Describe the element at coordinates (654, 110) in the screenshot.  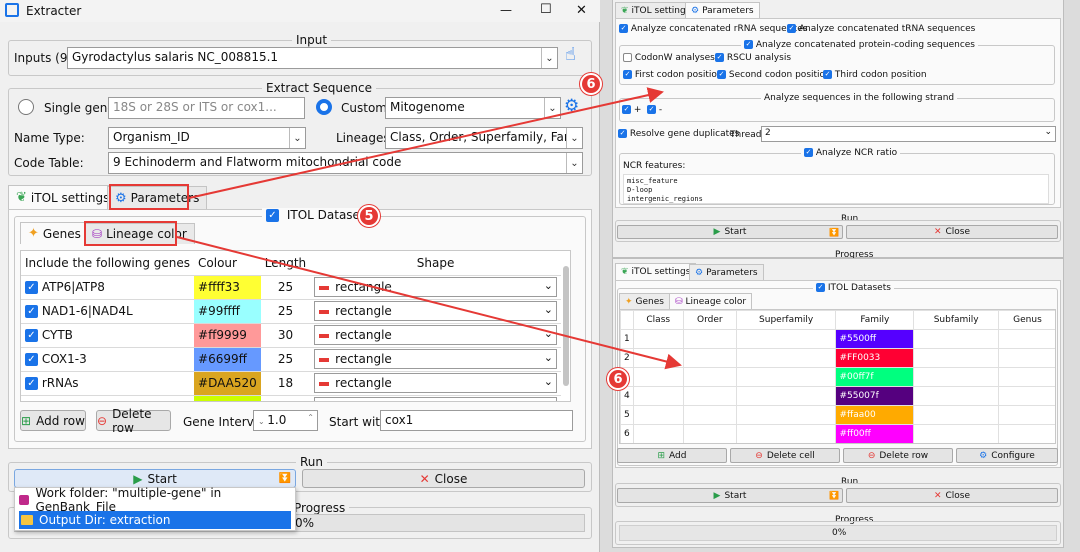
I see `strand-minus: ✓ -` at that location.